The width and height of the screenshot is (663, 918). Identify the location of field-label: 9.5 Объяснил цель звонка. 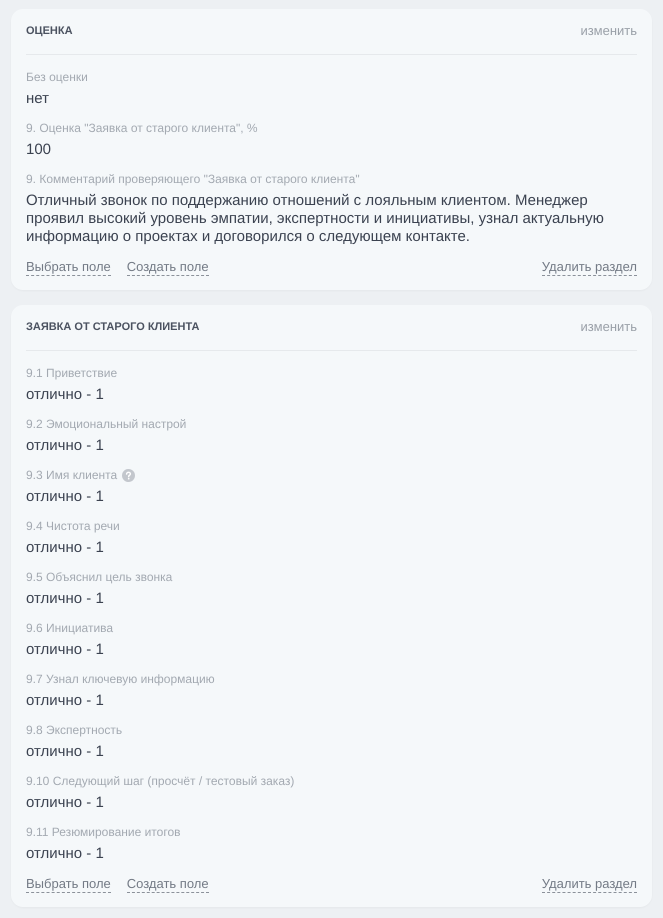
(99, 577).